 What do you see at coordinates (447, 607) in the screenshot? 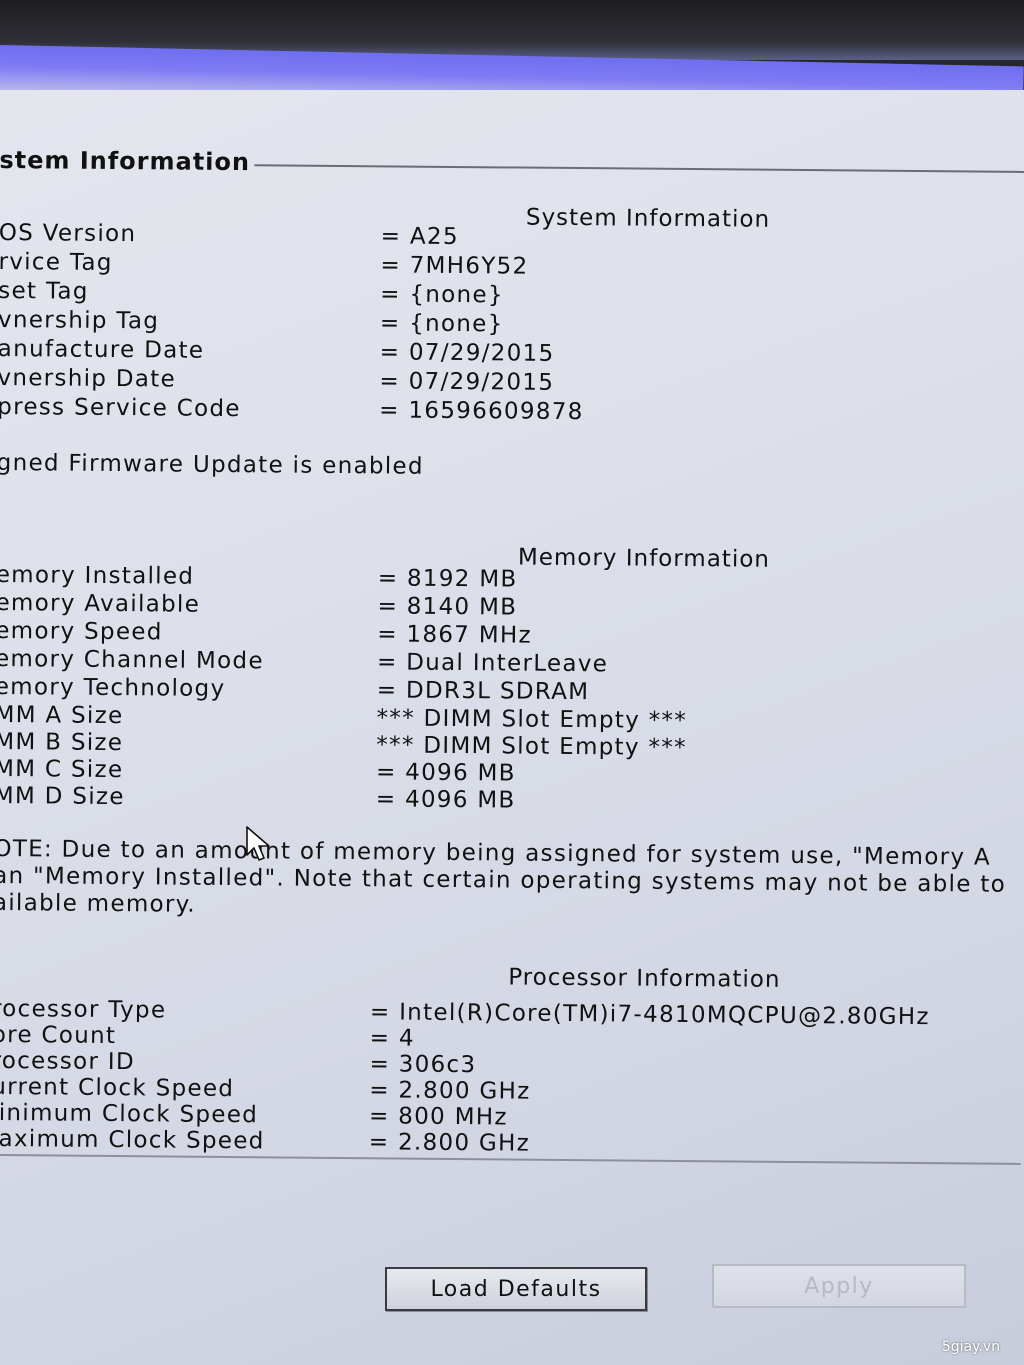
I see `row-value: = 8140 MB` at bounding box center [447, 607].